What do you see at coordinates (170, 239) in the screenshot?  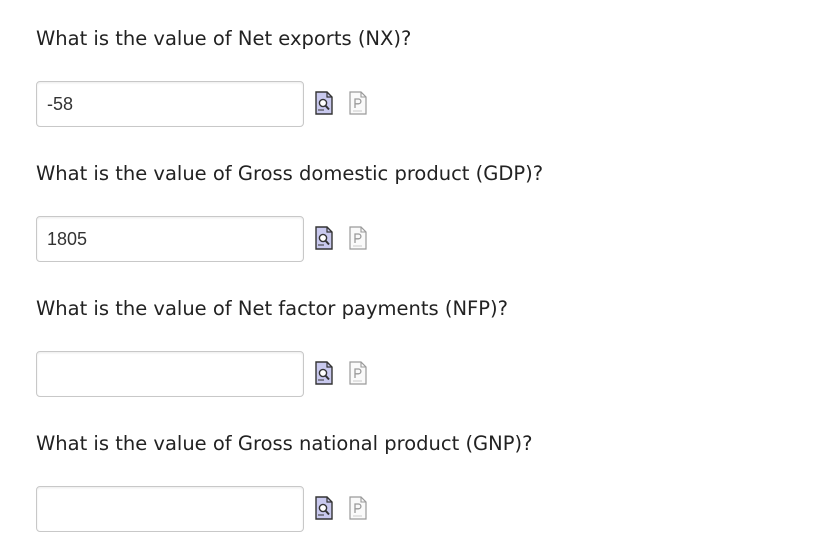 I see `gdp-answer-input` at bounding box center [170, 239].